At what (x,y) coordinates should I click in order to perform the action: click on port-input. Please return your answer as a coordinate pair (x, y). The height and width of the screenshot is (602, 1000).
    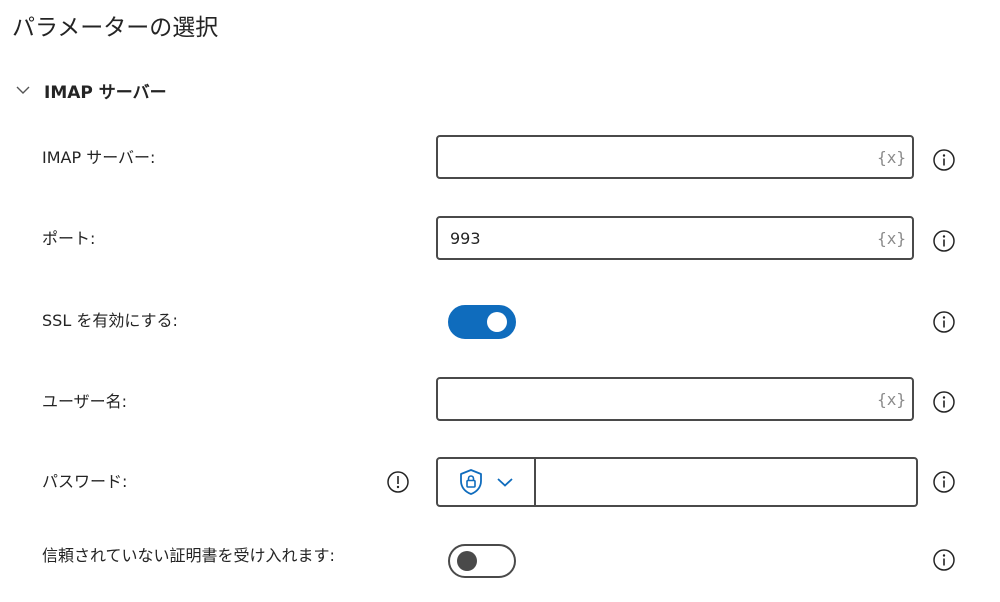
    Looking at the image, I should click on (658, 238).